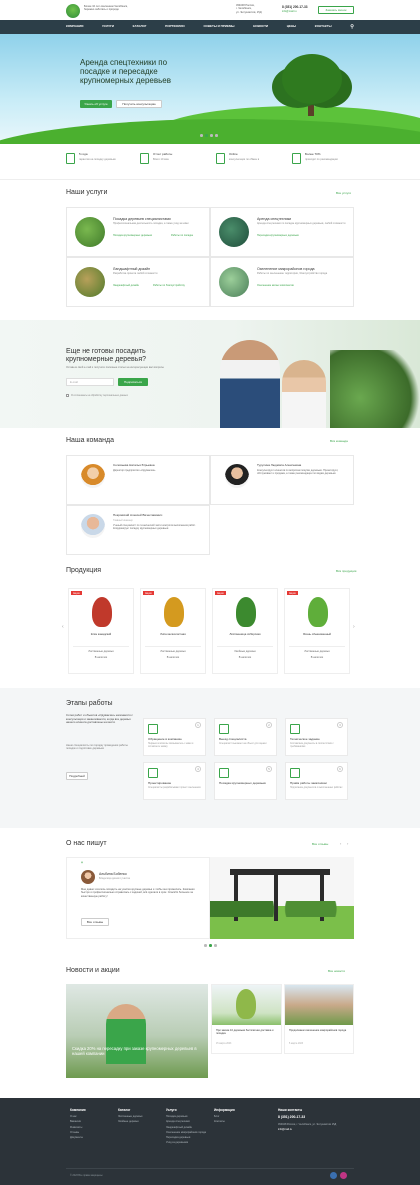  I want to click on services-more-link: Все услуги, so click(343, 193).